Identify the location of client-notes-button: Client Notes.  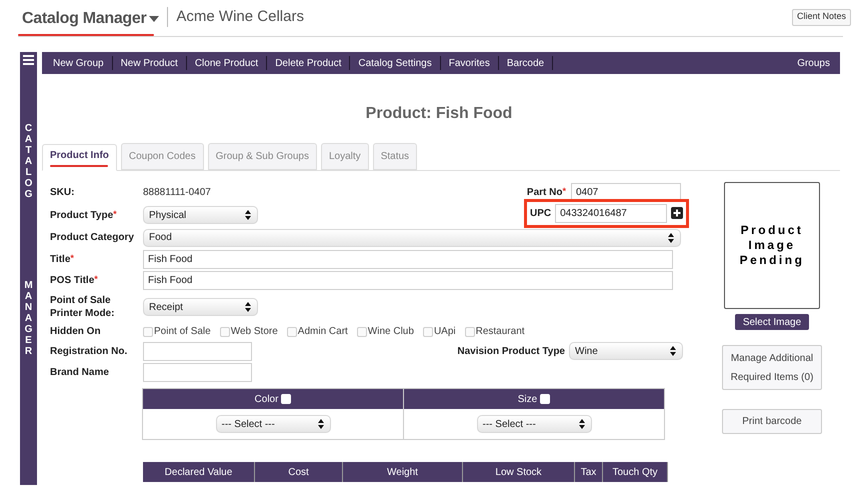
(821, 17).